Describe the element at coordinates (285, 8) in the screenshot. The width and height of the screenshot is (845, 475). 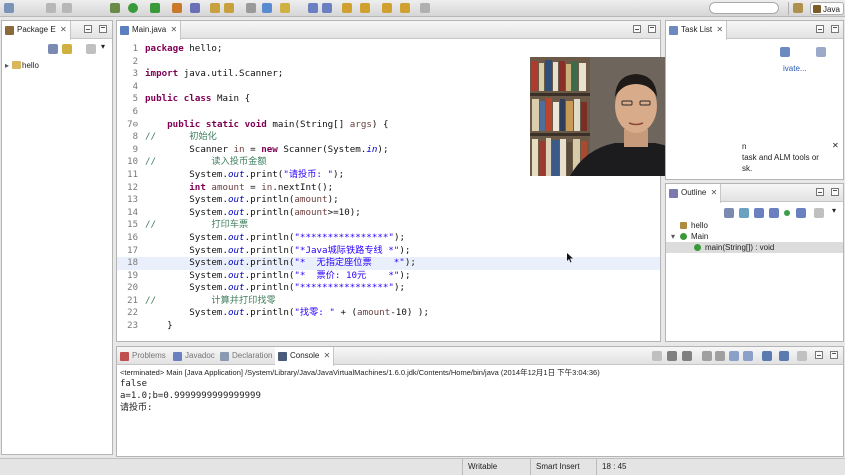
I see `annotation-icon` at that location.